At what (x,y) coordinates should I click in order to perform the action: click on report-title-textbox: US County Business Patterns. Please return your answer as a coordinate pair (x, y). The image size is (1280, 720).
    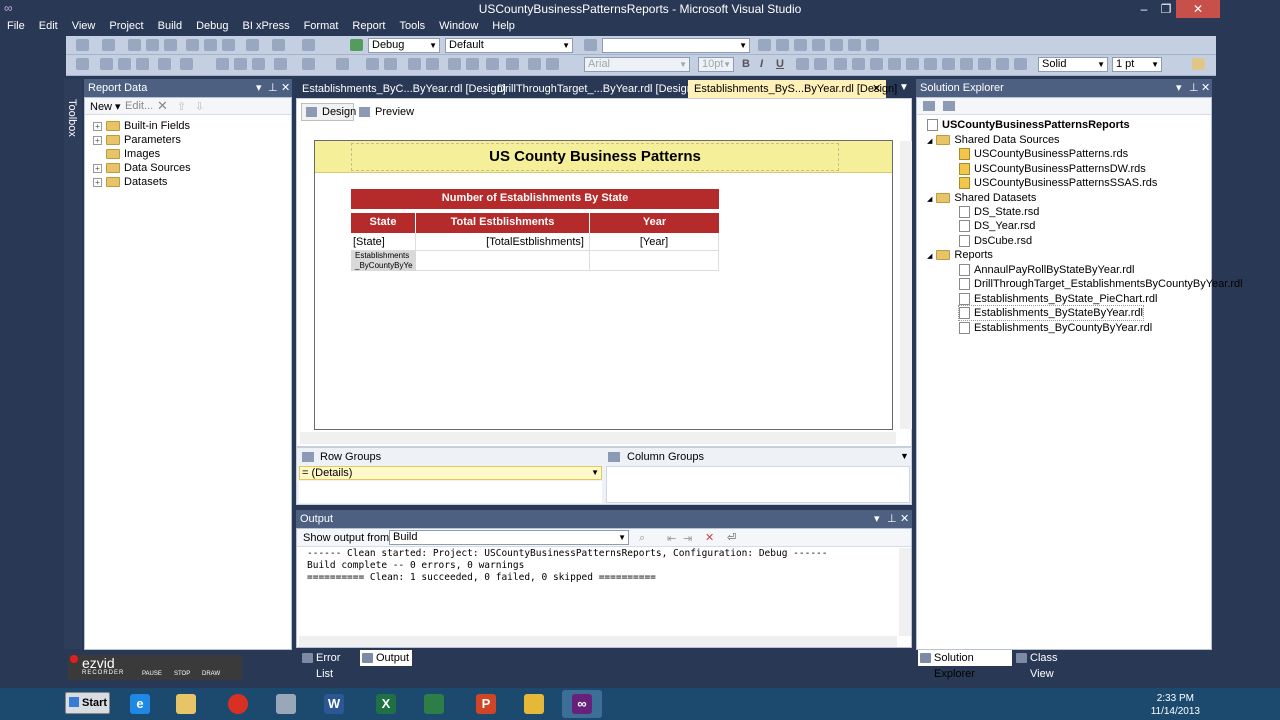
    Looking at the image, I should click on (595, 157).